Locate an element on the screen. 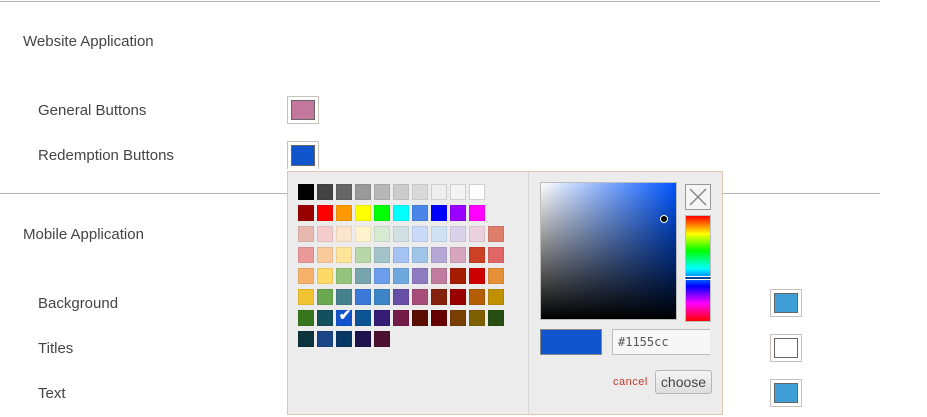 The width and height of the screenshot is (927, 417). titles-color-swatch is located at coordinates (786, 348).